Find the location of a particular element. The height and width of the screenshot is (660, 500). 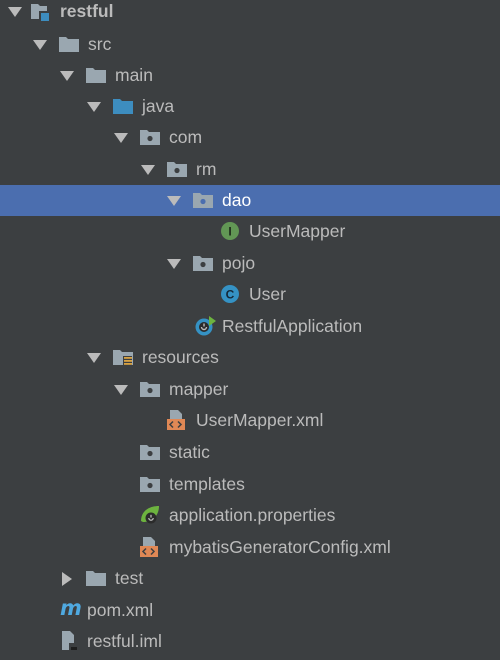

tree-node-label: mybatisGeneratorConfig.xml is located at coordinates (280, 547).